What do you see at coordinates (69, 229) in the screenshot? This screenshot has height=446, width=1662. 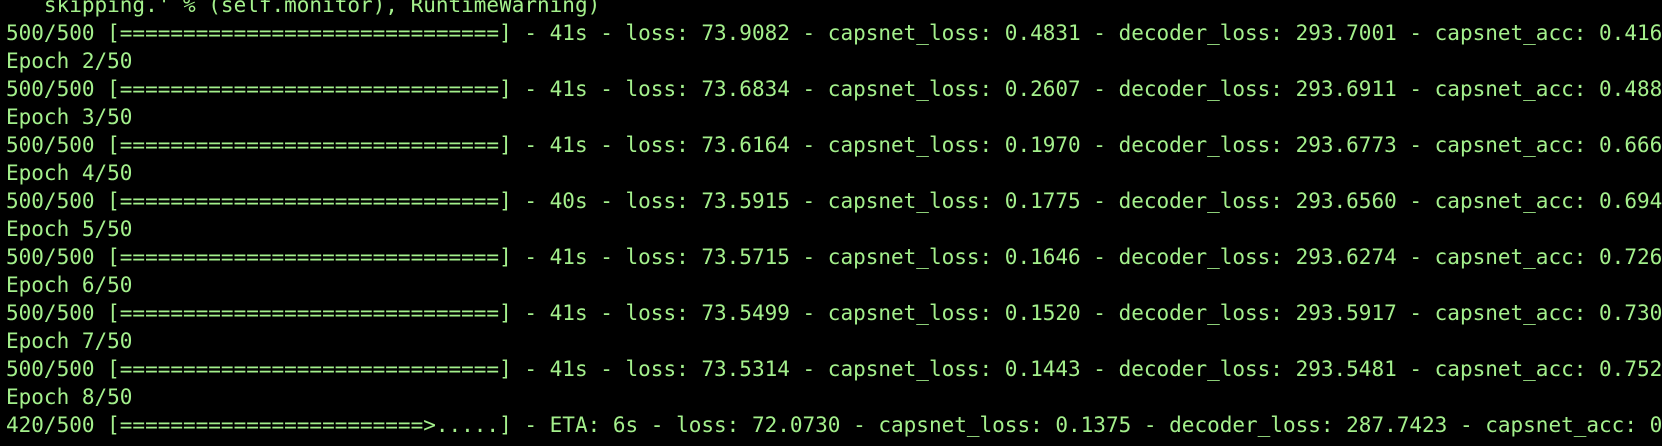 I see `epoch-header-line: Epoch 5/50` at bounding box center [69, 229].